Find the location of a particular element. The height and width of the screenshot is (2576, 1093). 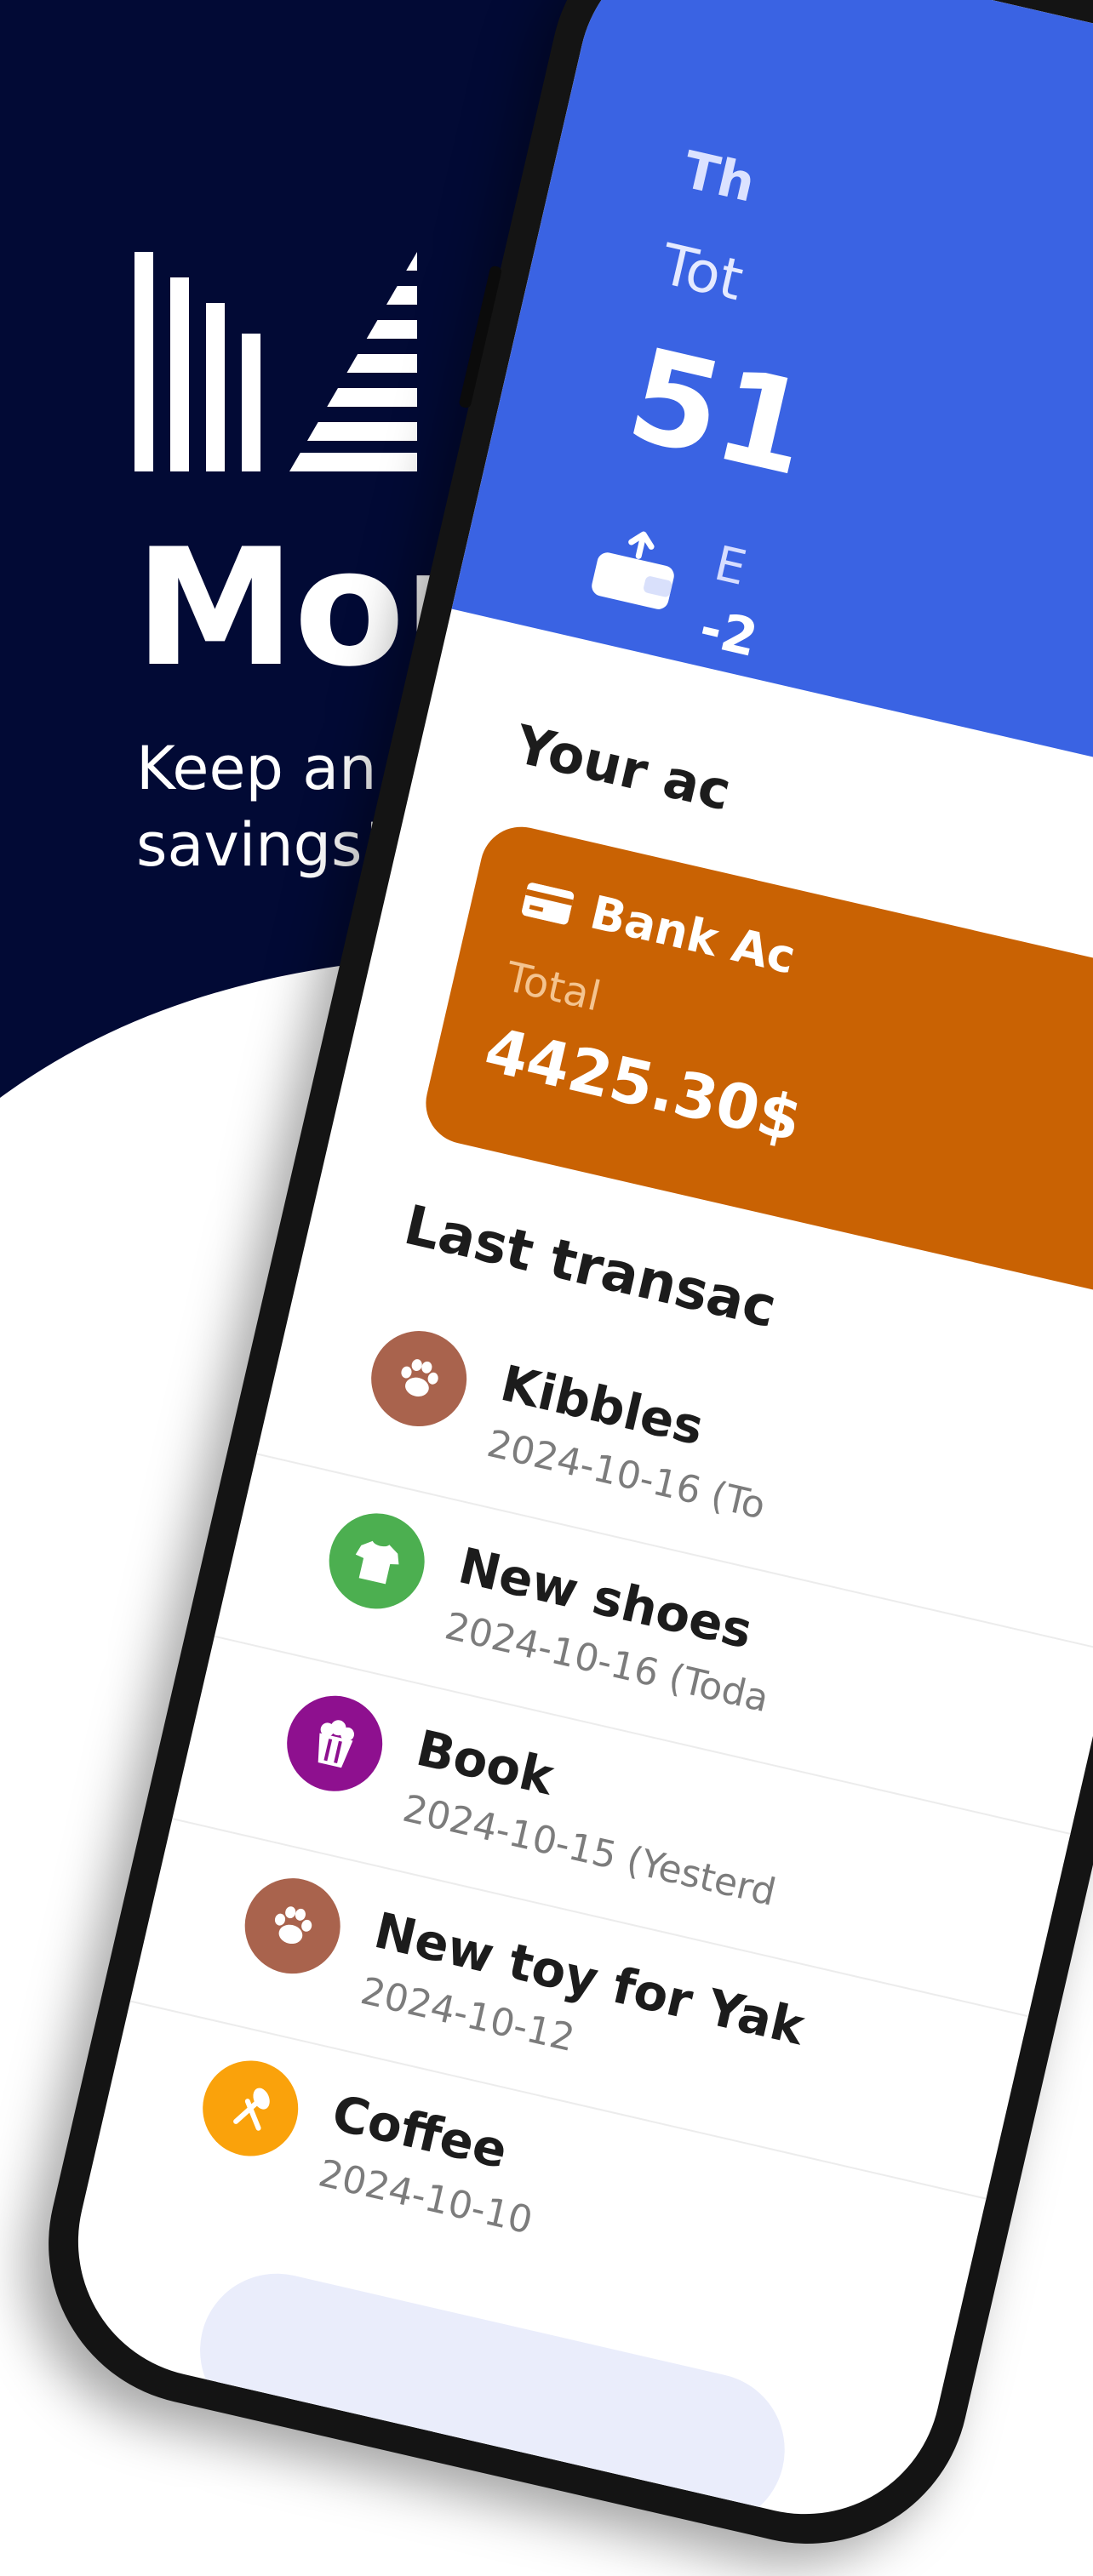

transaction-date: 2024-10-10 is located at coordinates (425, 2197).